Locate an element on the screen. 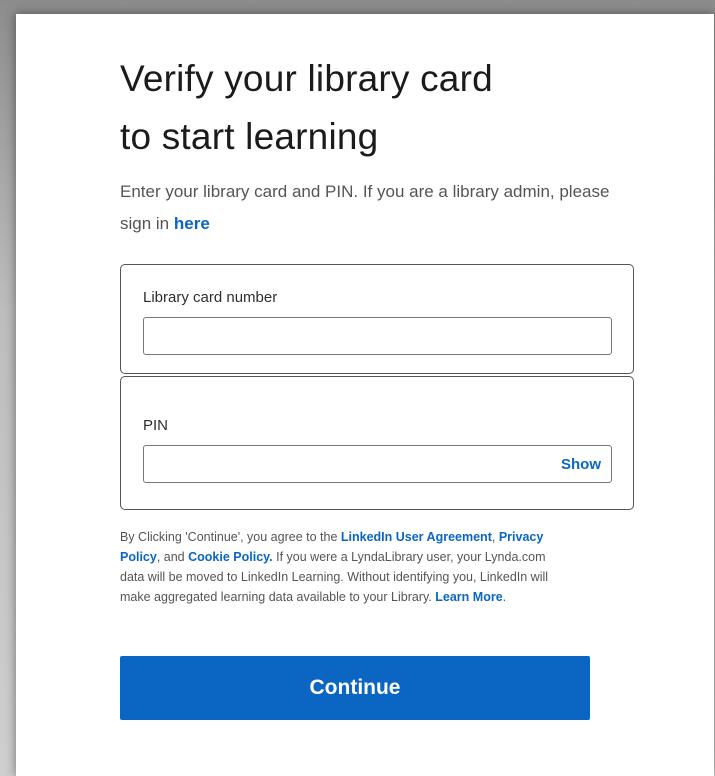 This screenshot has width=715, height=776. cookie-policy-link: Cookie Policy. is located at coordinates (230, 557).